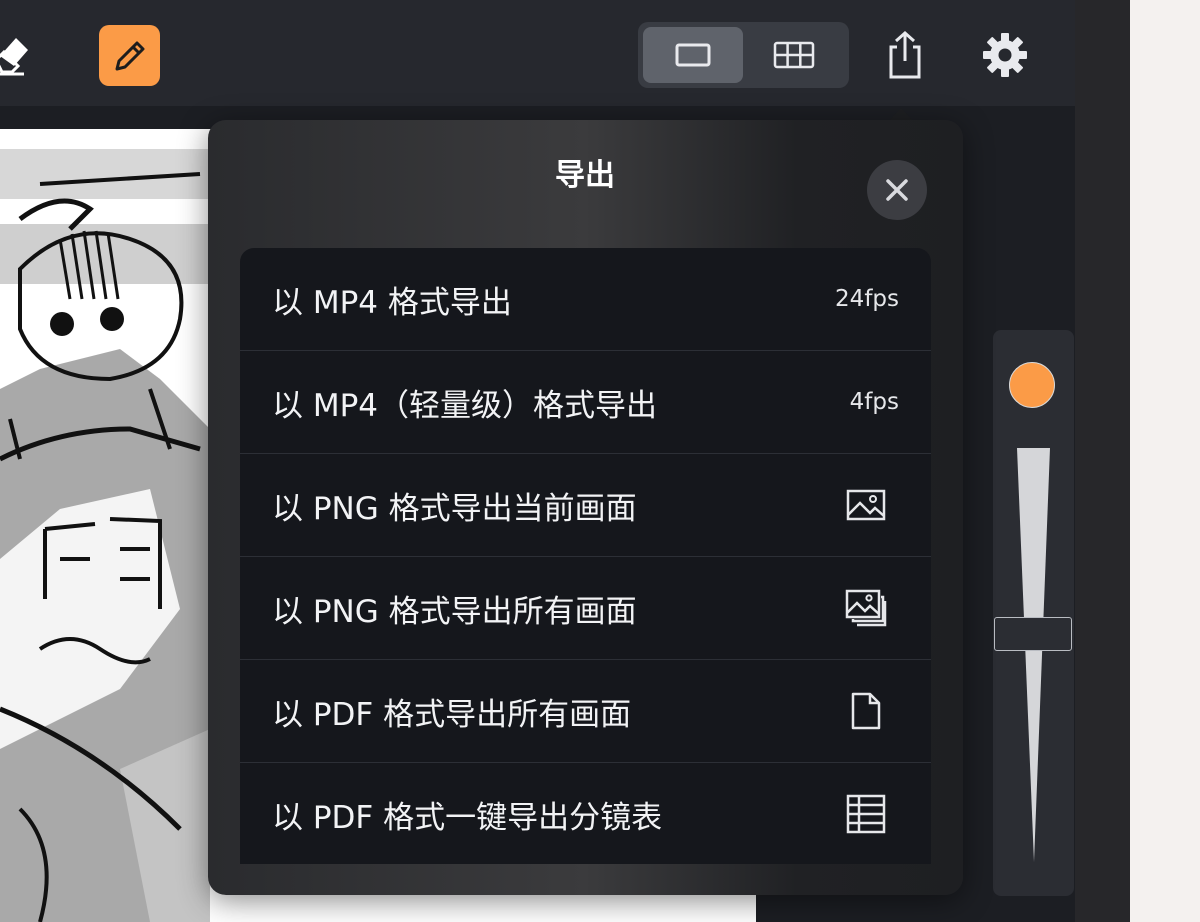 Image resolution: width=1200 pixels, height=922 pixels. Describe the element at coordinates (866, 711) in the screenshot. I see `document-icon` at that location.